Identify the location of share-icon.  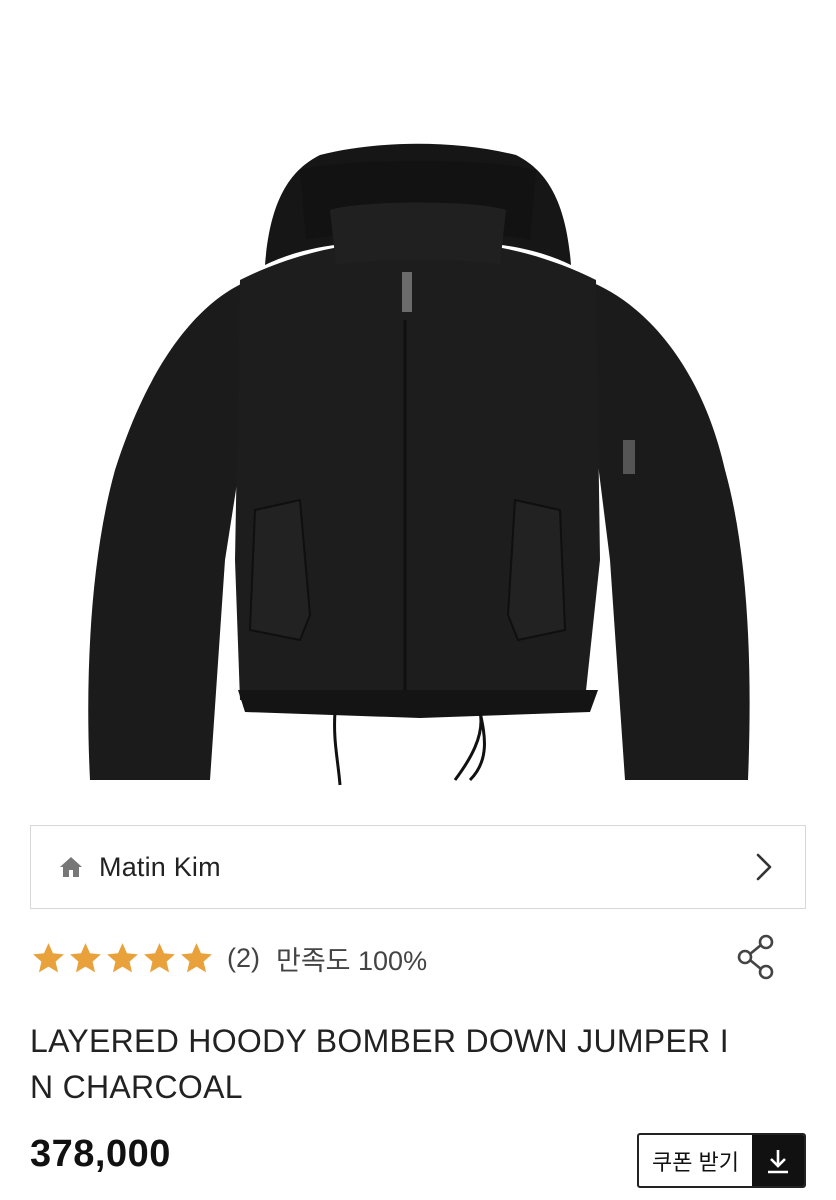
(757, 957).